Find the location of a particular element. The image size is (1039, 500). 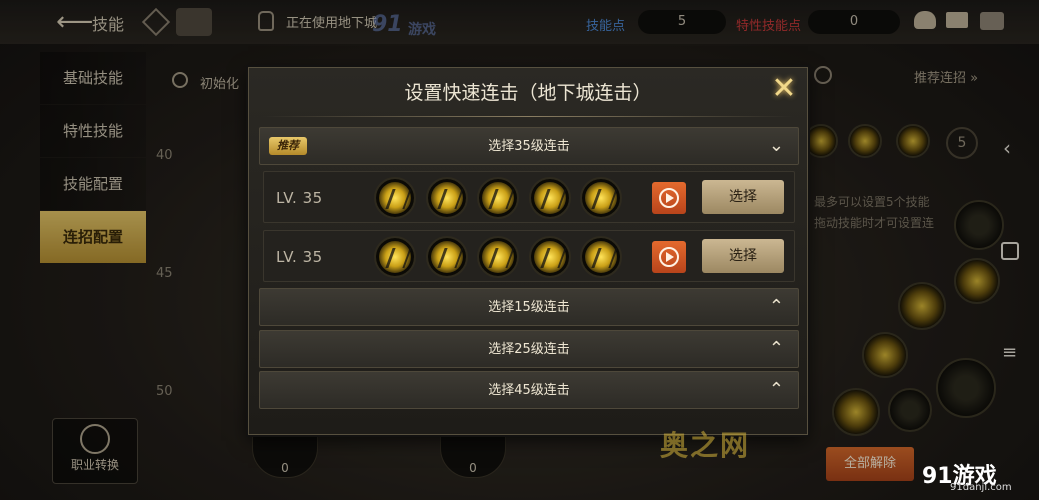

chevron-down-icon: ⌄ is located at coordinates (776, 146).